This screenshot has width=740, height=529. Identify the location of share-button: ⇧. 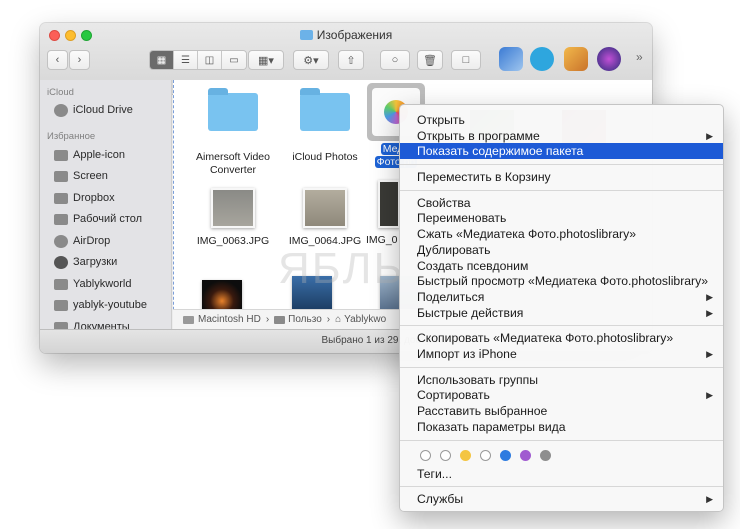
(351, 60).